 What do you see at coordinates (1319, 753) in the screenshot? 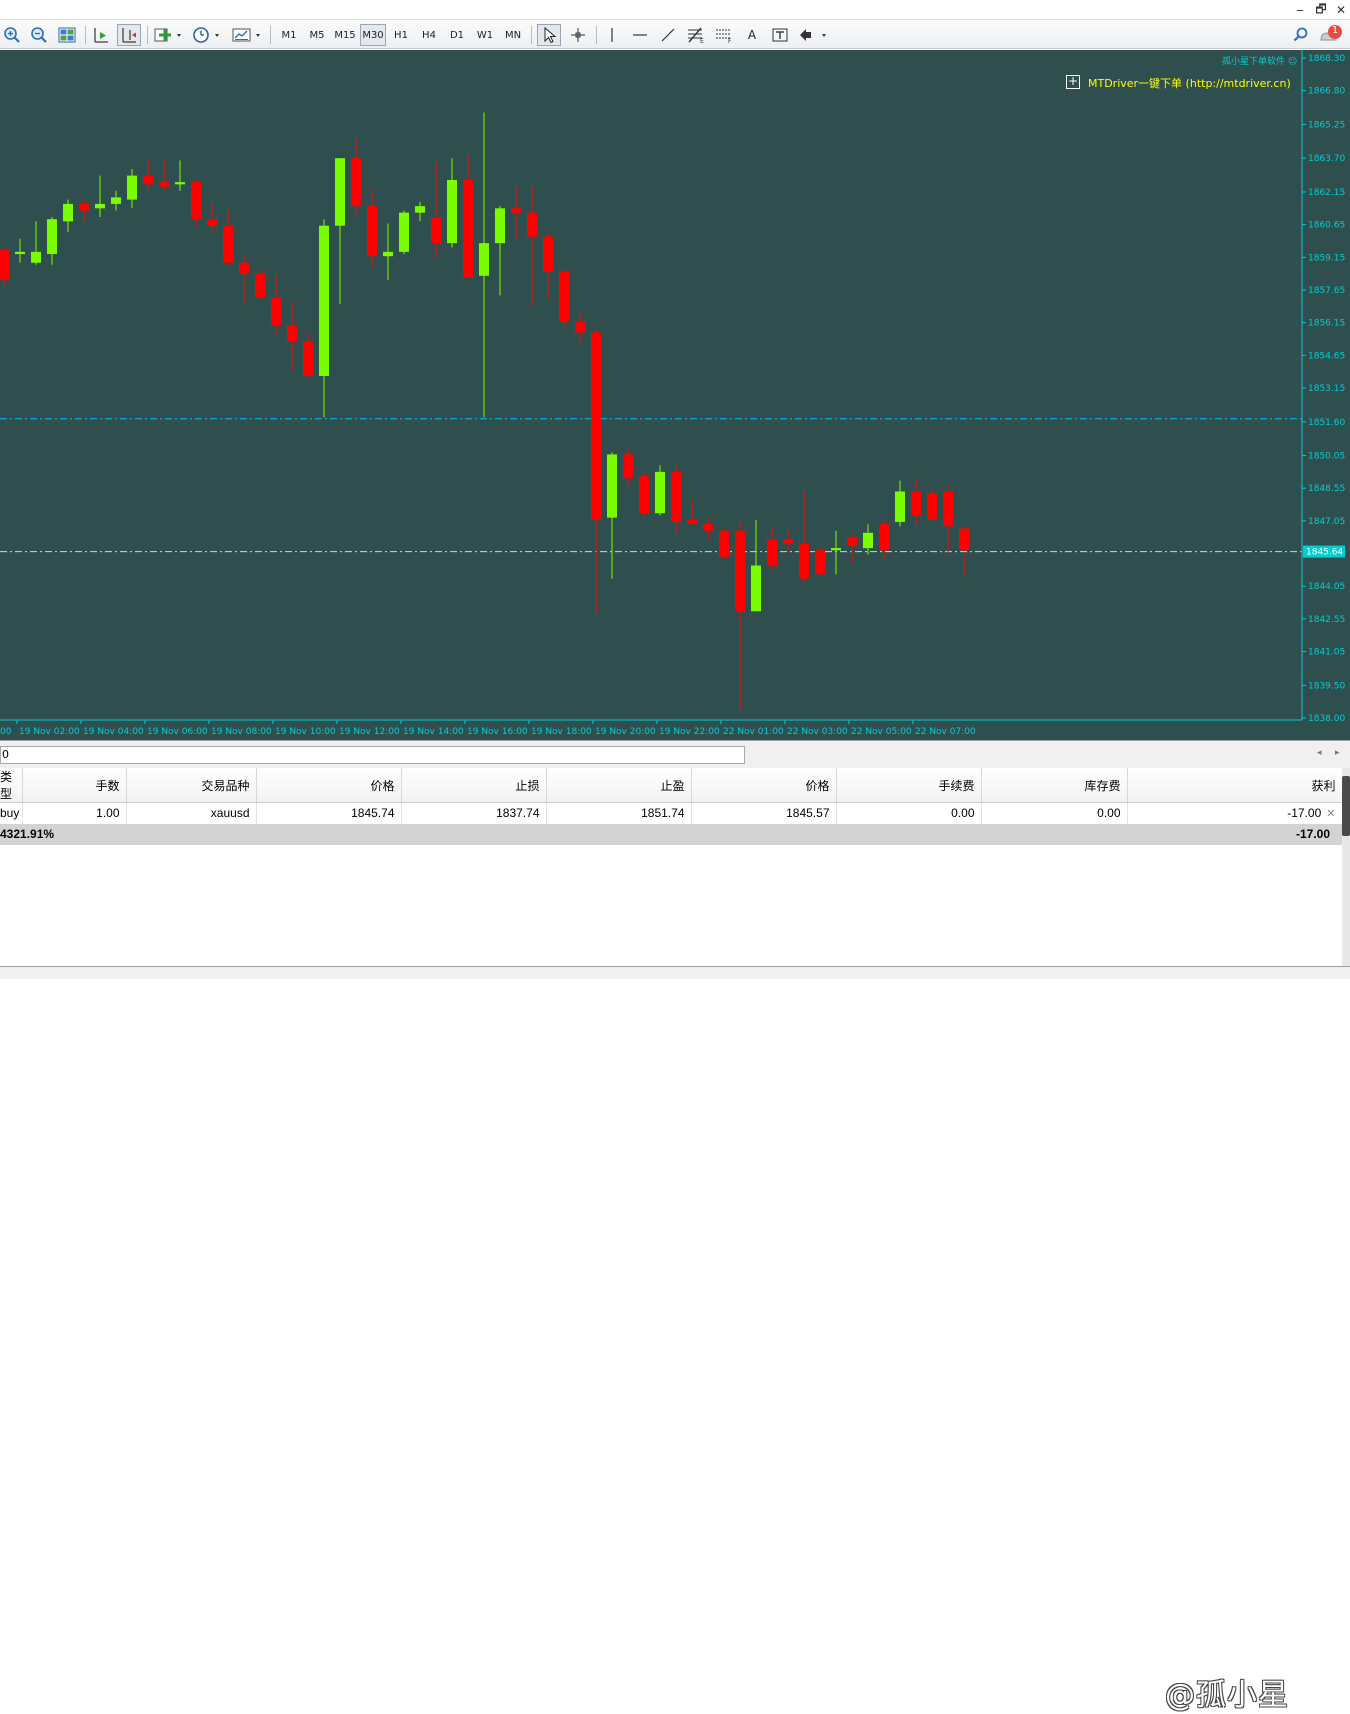
I see `tab-prev-button: ◂` at bounding box center [1319, 753].